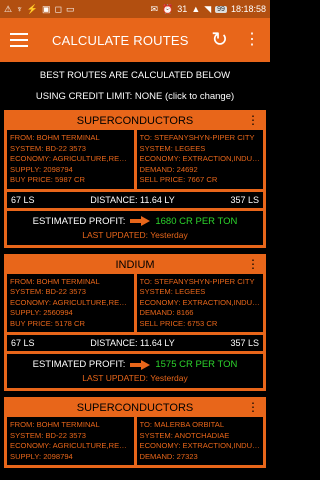 This screenshot has width=320, height=480. I want to click on charging-icon: ⚡, so click(32, 8).